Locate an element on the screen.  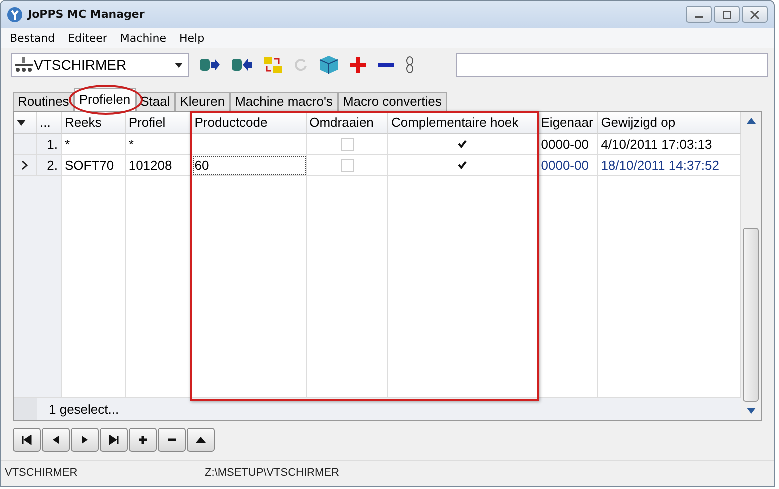
machine-dropdown: VTSCHIRMER is located at coordinates (100, 65).